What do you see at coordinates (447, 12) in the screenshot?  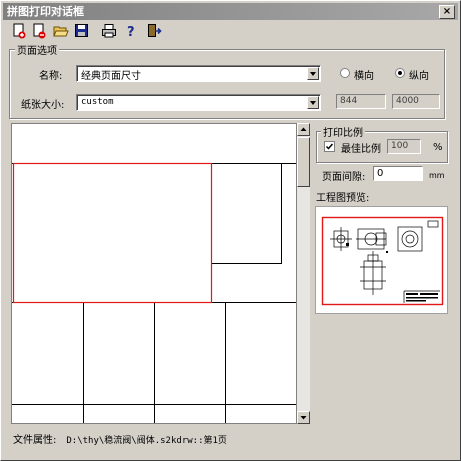 I see `close-button: ×` at bounding box center [447, 12].